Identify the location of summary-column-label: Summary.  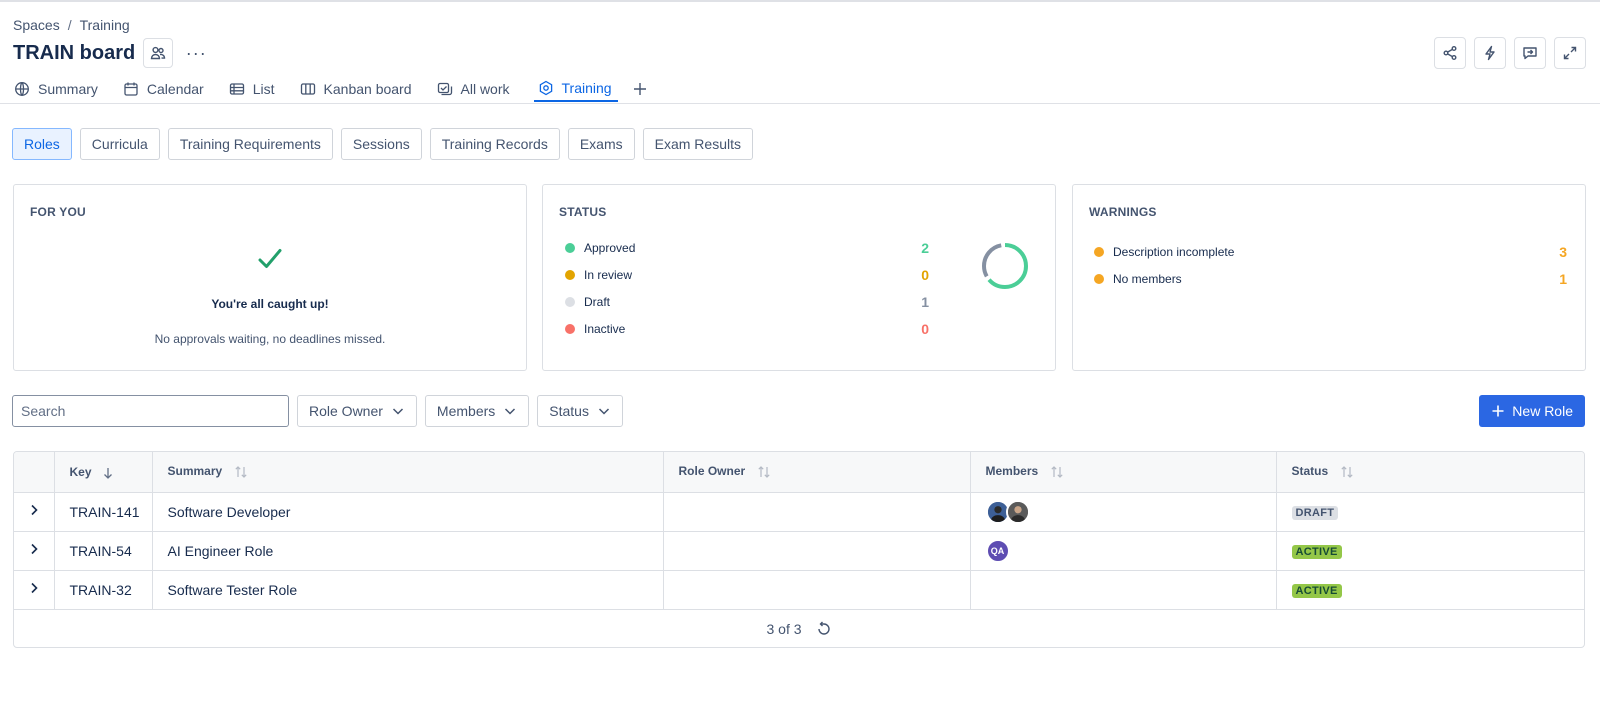
(195, 471).